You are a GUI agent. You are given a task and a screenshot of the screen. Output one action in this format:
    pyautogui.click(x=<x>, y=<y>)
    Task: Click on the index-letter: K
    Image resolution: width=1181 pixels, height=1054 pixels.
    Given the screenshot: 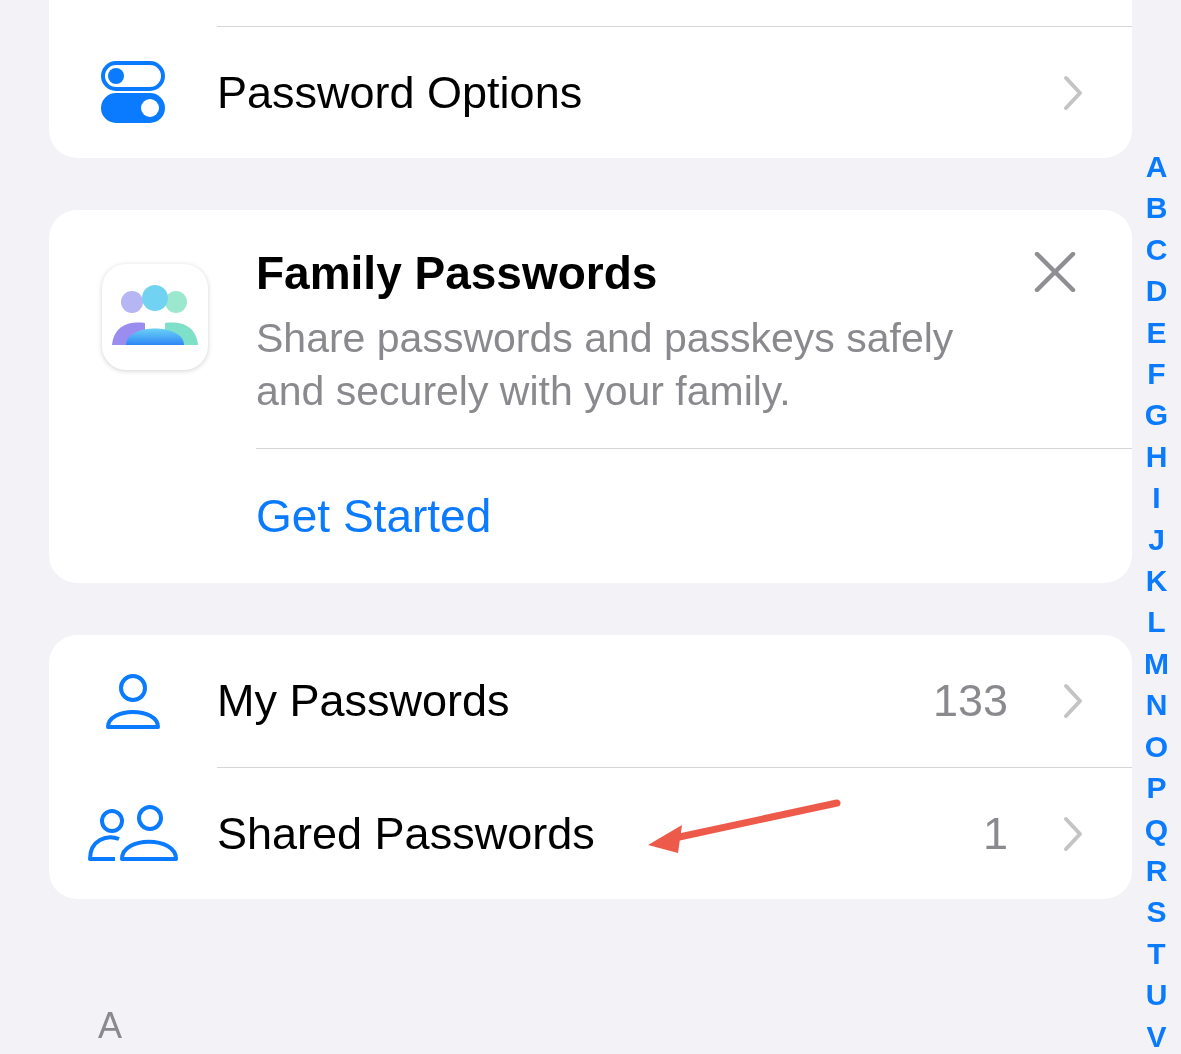 What is the action you would take?
    pyautogui.click(x=1156, y=581)
    